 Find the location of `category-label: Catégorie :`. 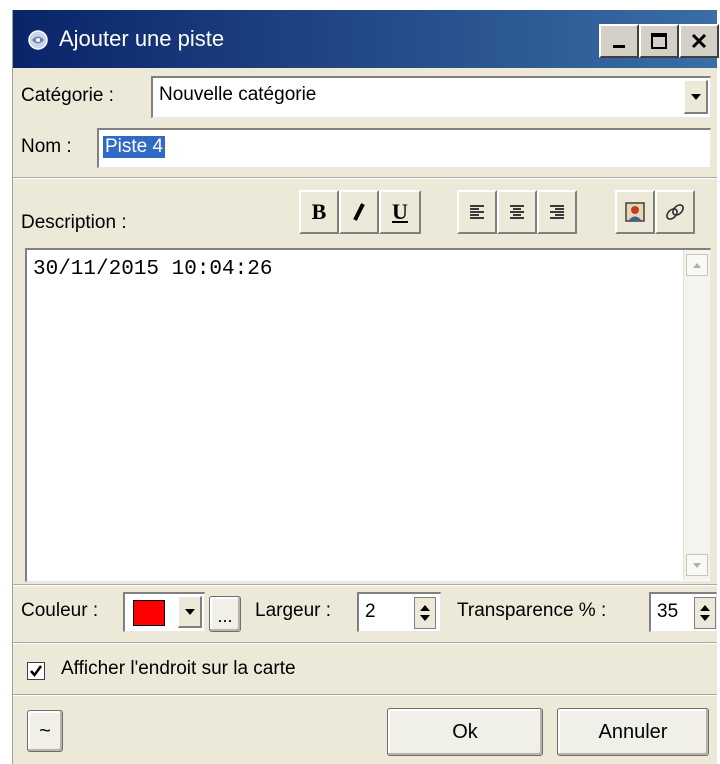

category-label: Catégorie : is located at coordinates (67, 95).